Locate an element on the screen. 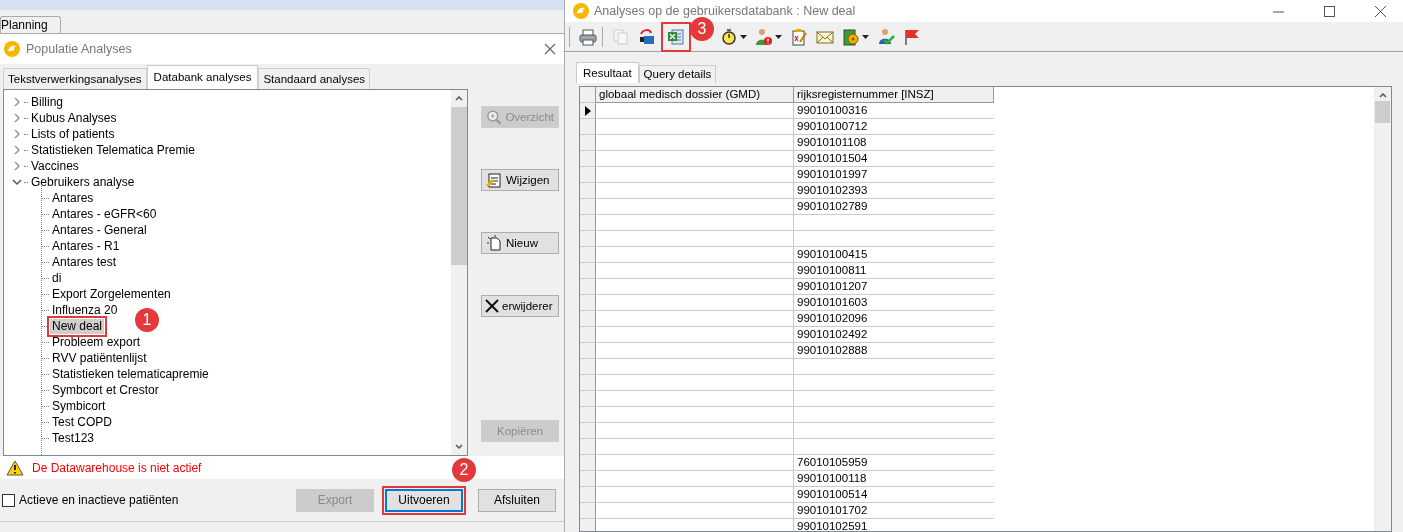 The image size is (1403, 532). table-cell: 99010101108 is located at coordinates (894, 143).